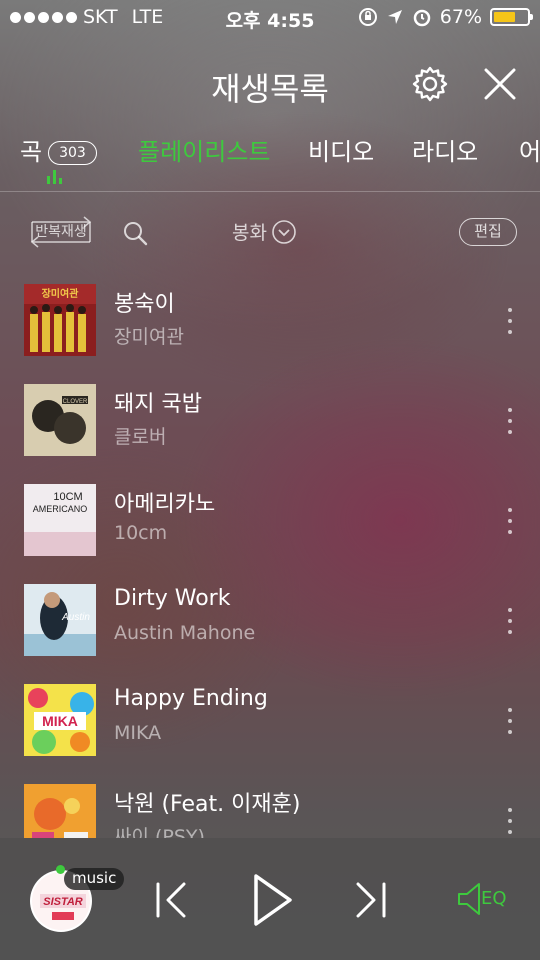 This screenshot has height=960, width=540. I want to click on now-playing-bars-icon, so click(54, 177).